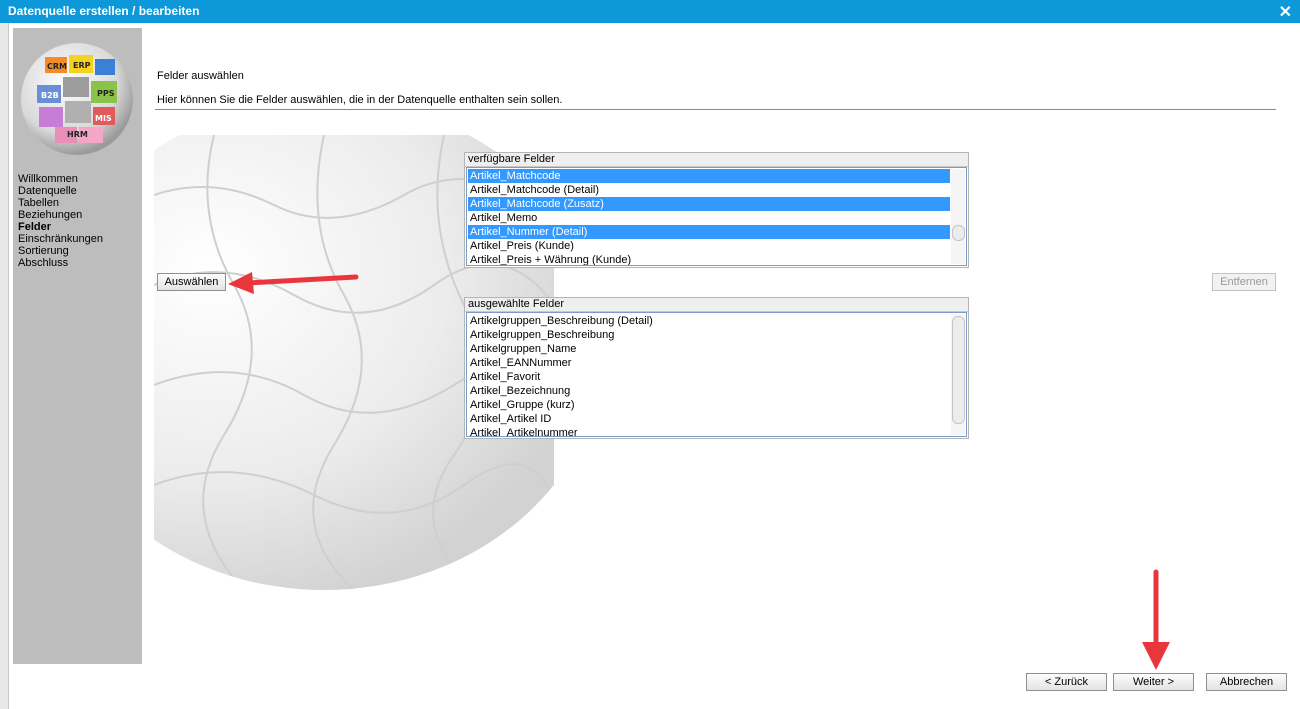 The image size is (1300, 709). What do you see at coordinates (60, 203) in the screenshot?
I see `step-tabellen: Tabellen` at bounding box center [60, 203].